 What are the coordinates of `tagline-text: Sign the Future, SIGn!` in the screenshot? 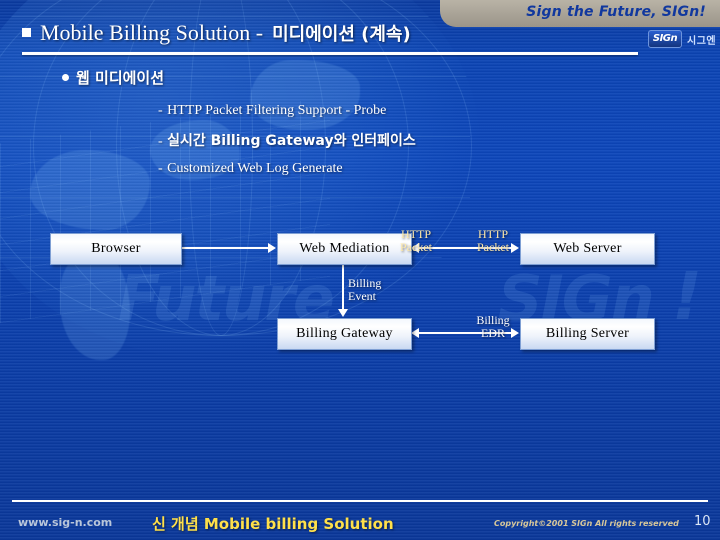 It's located at (616, 12).